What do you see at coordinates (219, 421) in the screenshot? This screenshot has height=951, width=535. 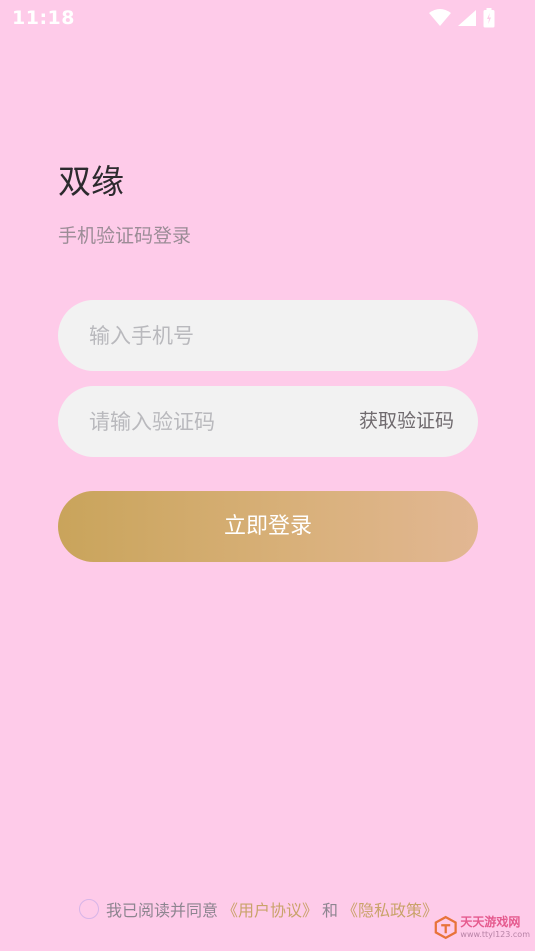 I see `verification-code-input` at bounding box center [219, 421].